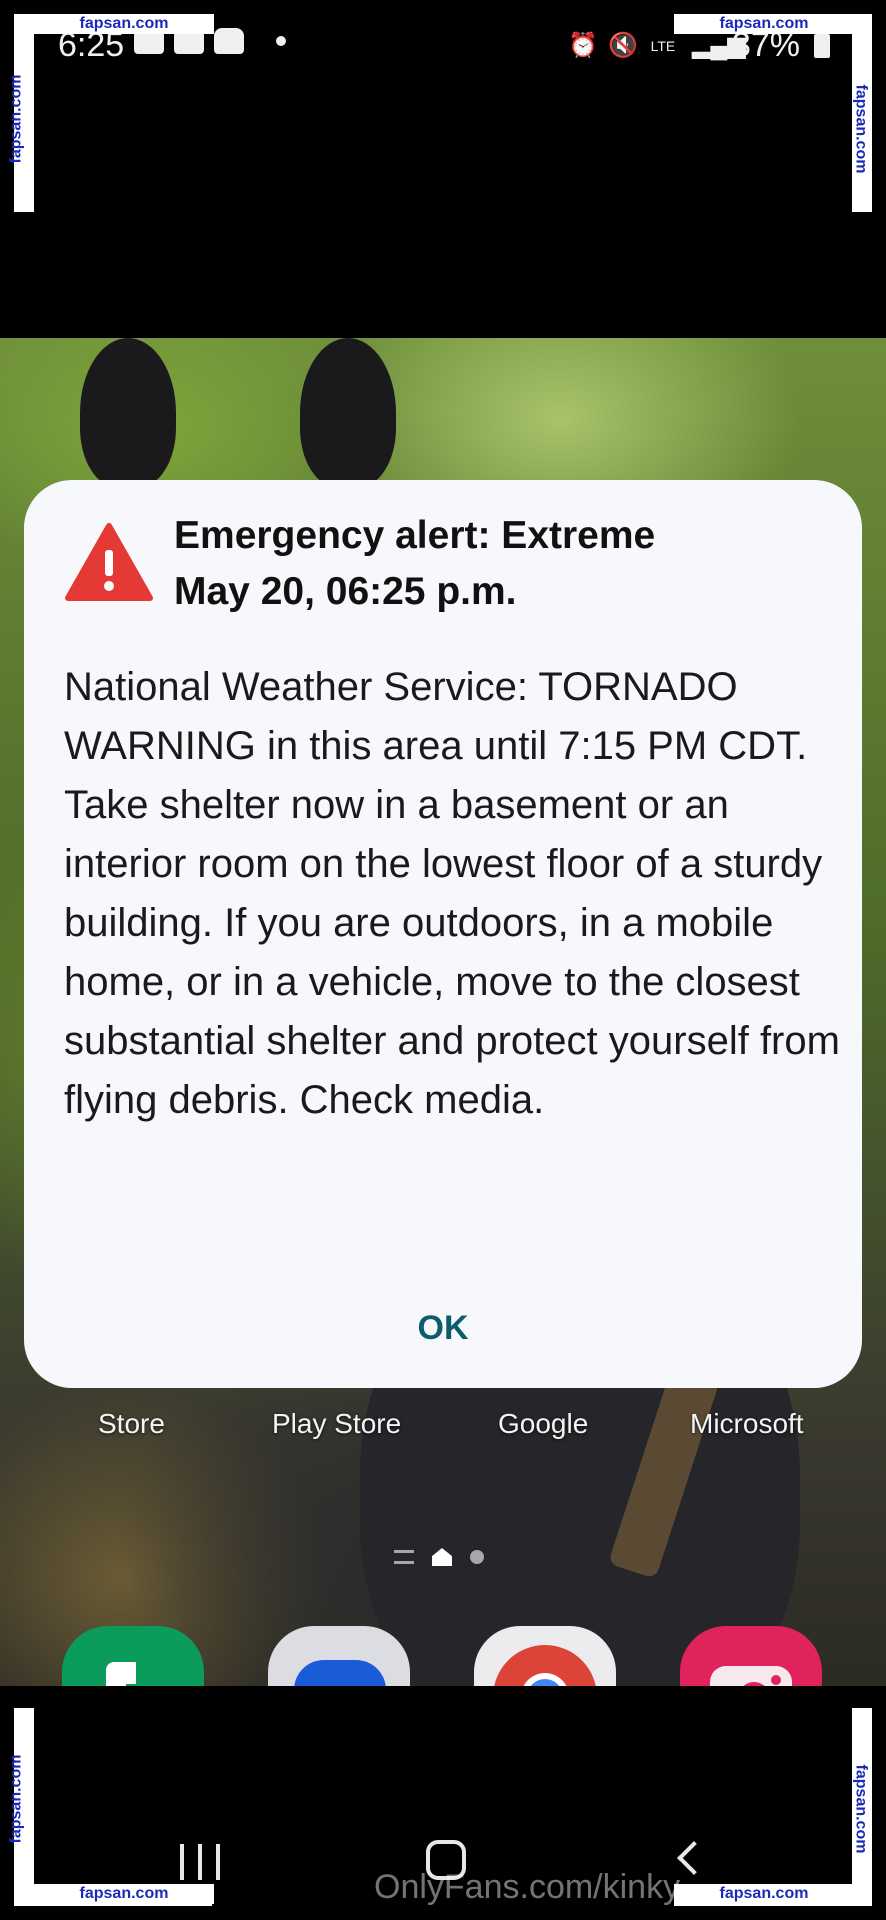 The width and height of the screenshot is (886, 1920). I want to click on warning-triangle-icon, so click(109, 562).